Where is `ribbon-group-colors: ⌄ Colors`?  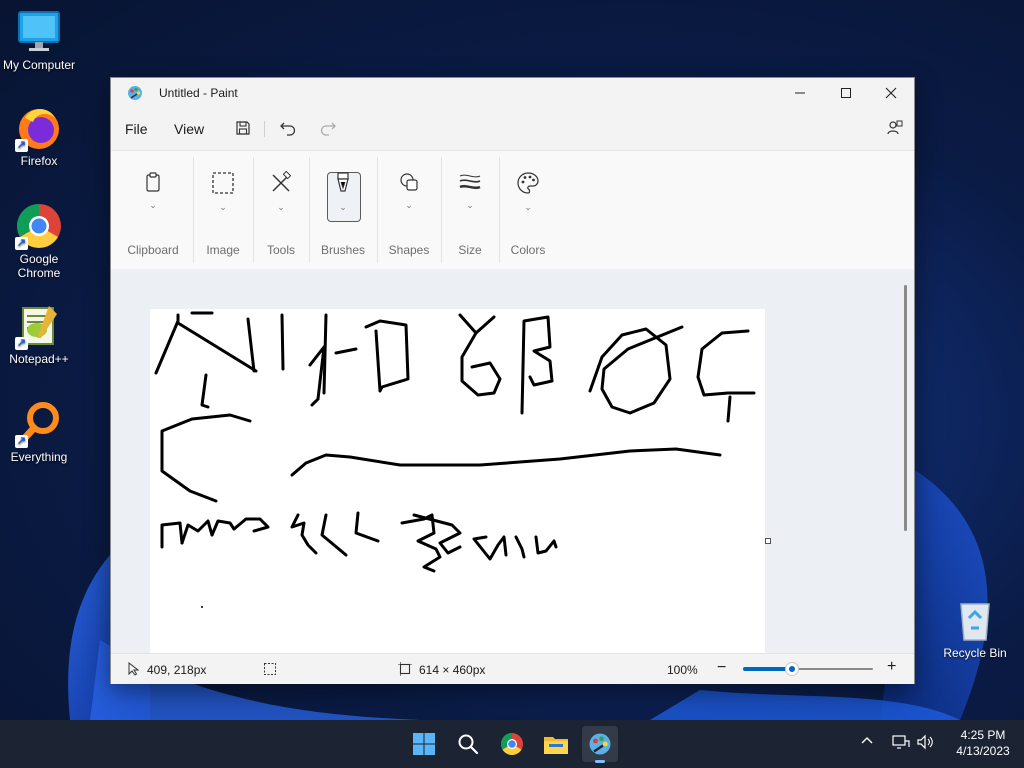 ribbon-group-colors: ⌄ Colors is located at coordinates (528, 210).